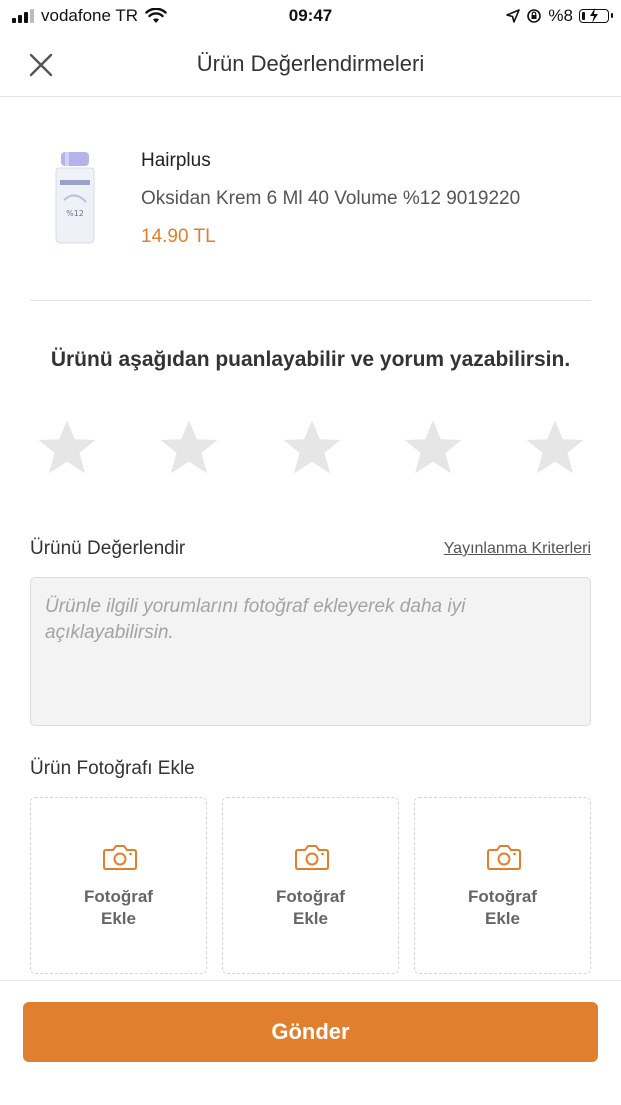  I want to click on submit-button: Gönder, so click(310, 1032).